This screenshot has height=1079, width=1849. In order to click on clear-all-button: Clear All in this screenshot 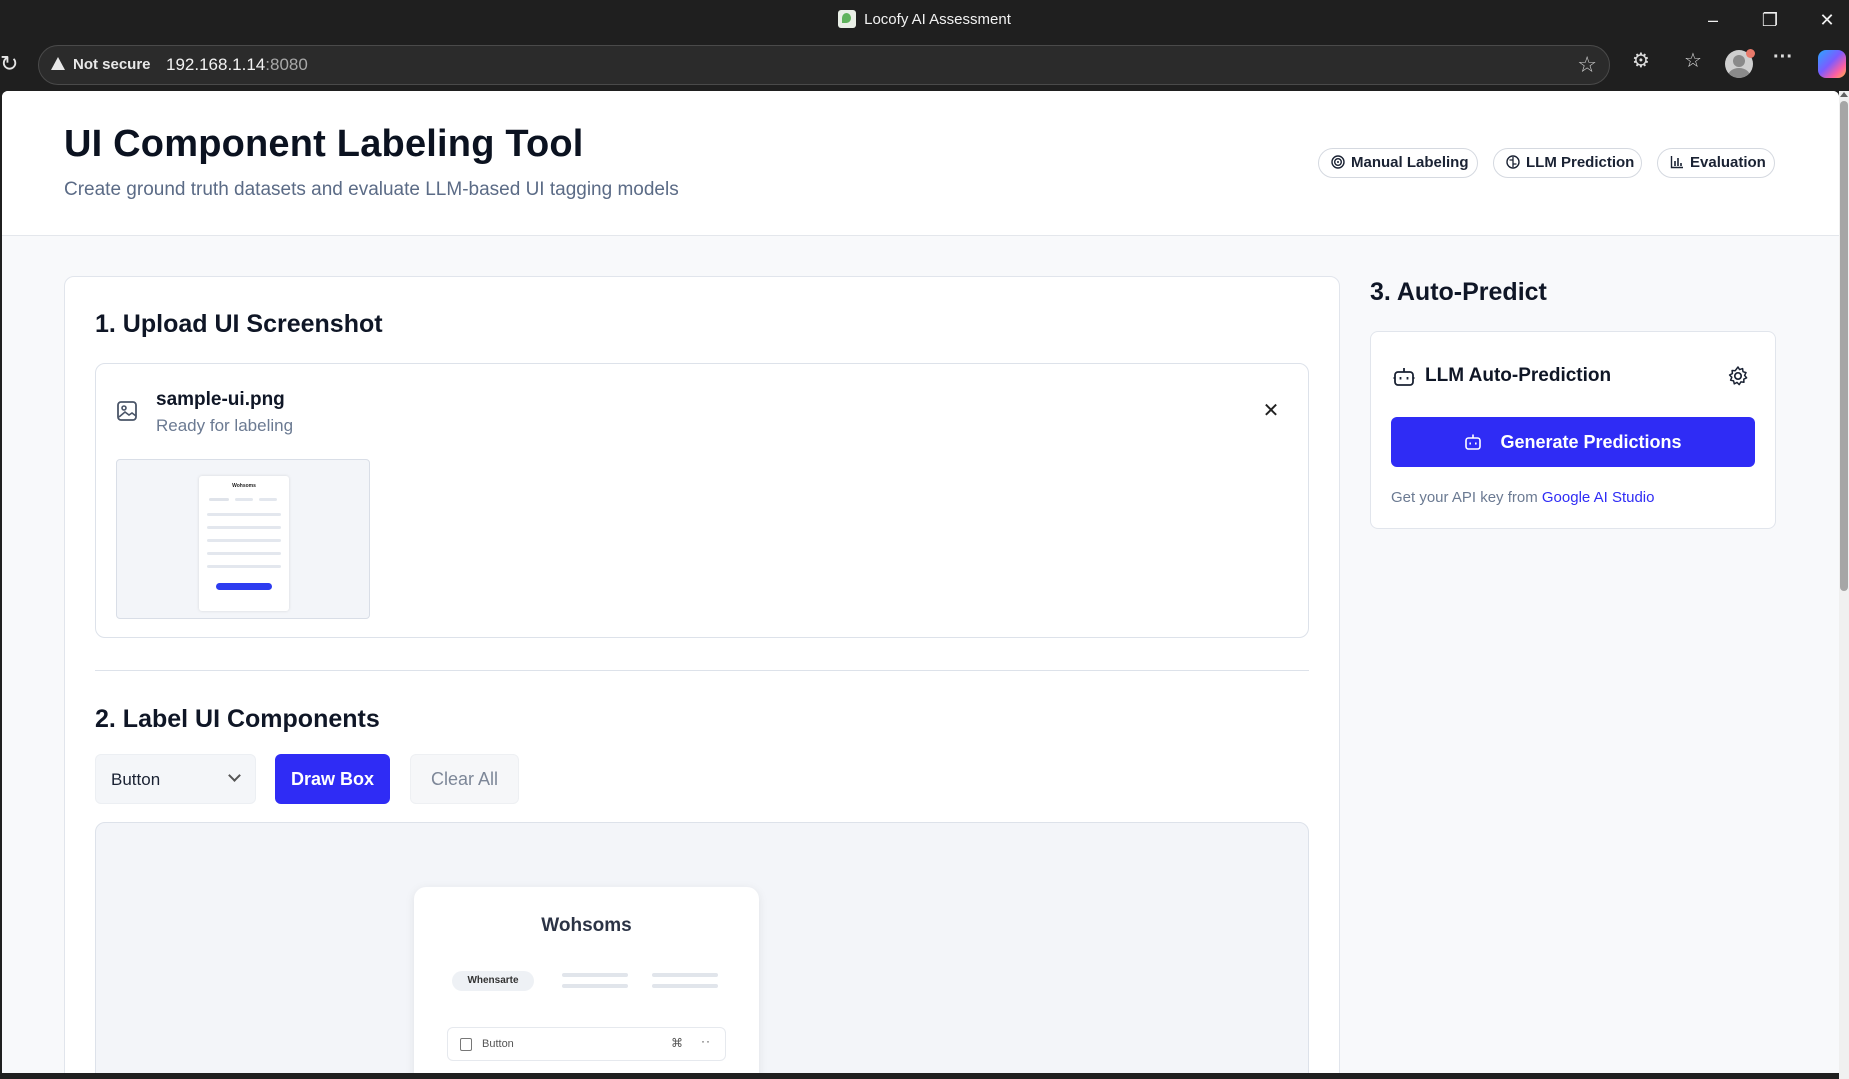, I will do `click(464, 779)`.